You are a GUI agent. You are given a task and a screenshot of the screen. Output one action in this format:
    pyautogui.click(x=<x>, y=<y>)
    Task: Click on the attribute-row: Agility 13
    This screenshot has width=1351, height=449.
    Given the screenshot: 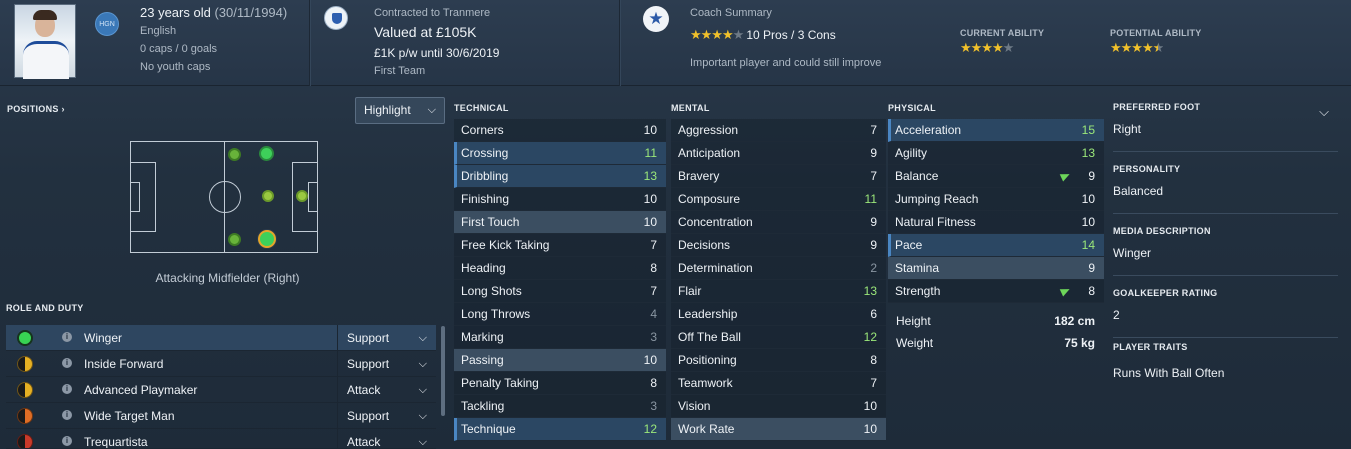 What is the action you would take?
    pyautogui.click(x=996, y=153)
    